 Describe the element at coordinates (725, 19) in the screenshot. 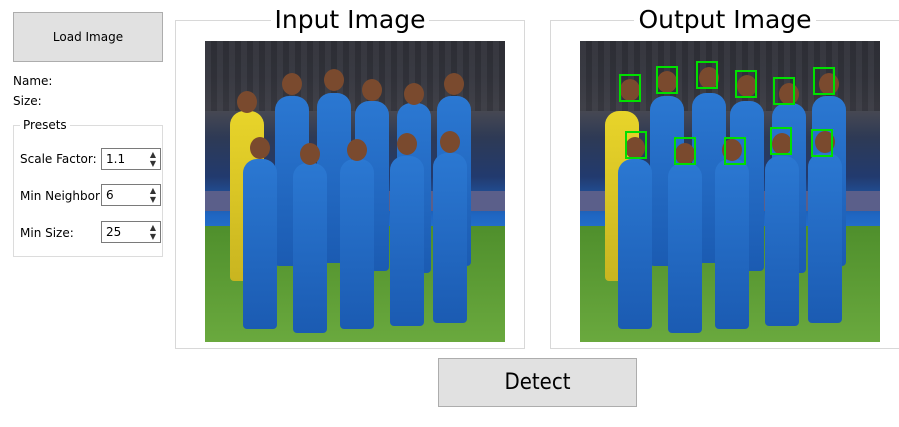

I see `output-image-title: Output Image` at that location.